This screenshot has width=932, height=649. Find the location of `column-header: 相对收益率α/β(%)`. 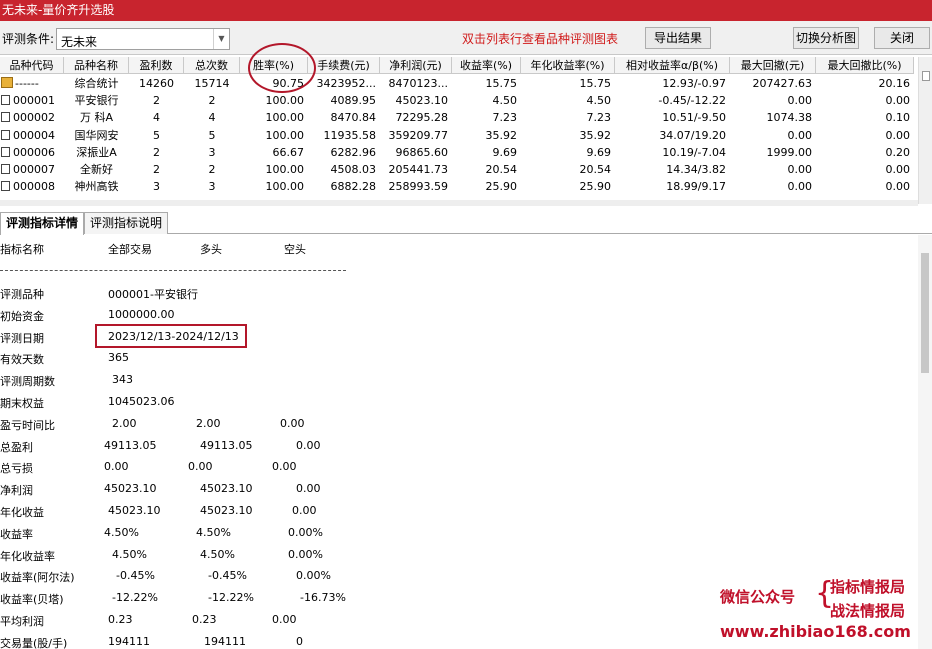

column-header: 相对收益率α/β(%) is located at coordinates (672, 65).